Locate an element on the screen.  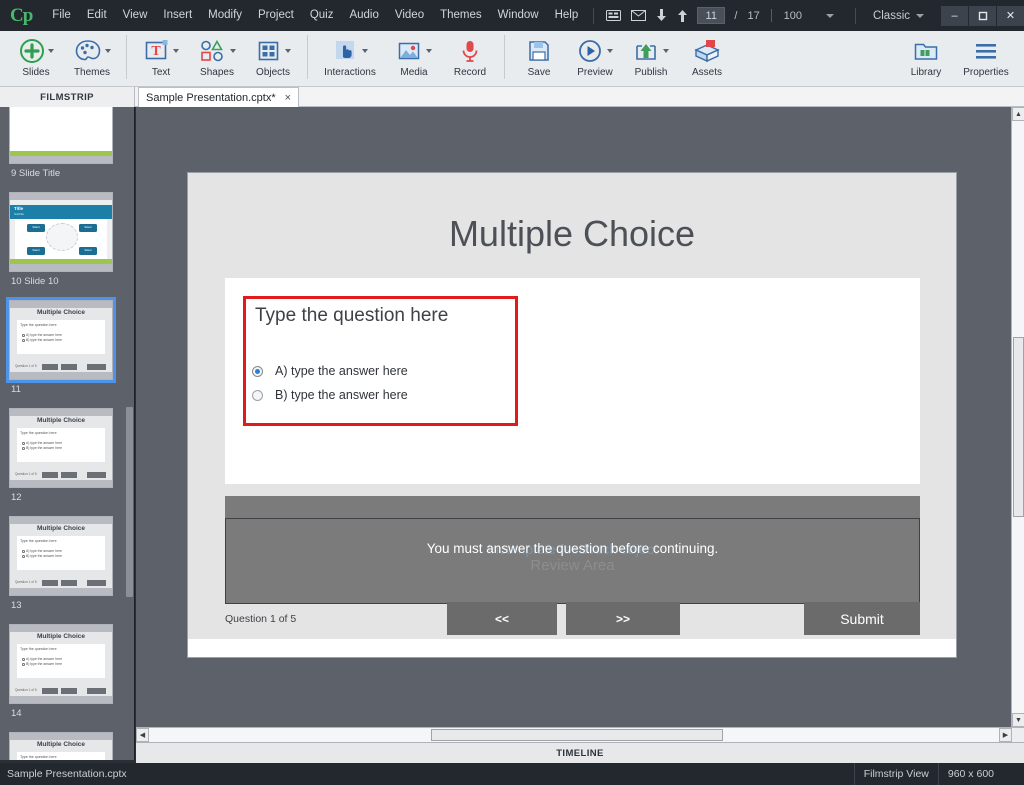
menu-quiz: Quiz is located at coordinates (322, 15).